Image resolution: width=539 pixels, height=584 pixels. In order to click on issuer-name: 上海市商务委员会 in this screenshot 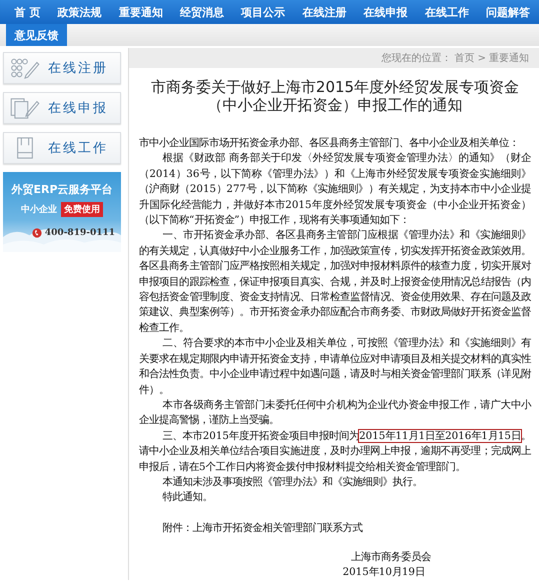, I will do `click(391, 558)`.